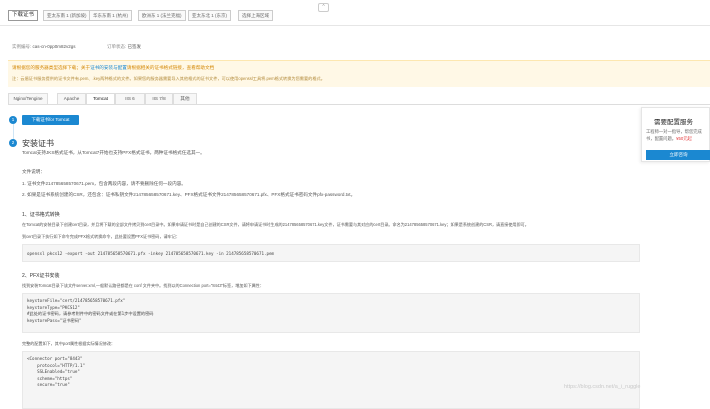  Describe the element at coordinates (255, 15) in the screenshot. I see `tab-region-select: 选择上海区域` at that location.